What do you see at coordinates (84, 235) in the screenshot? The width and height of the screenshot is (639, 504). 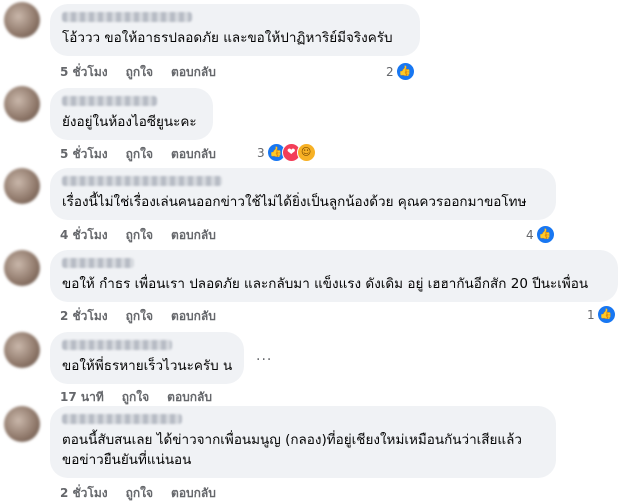 I see `timestamp: 4 ชั่วโมง` at bounding box center [84, 235].